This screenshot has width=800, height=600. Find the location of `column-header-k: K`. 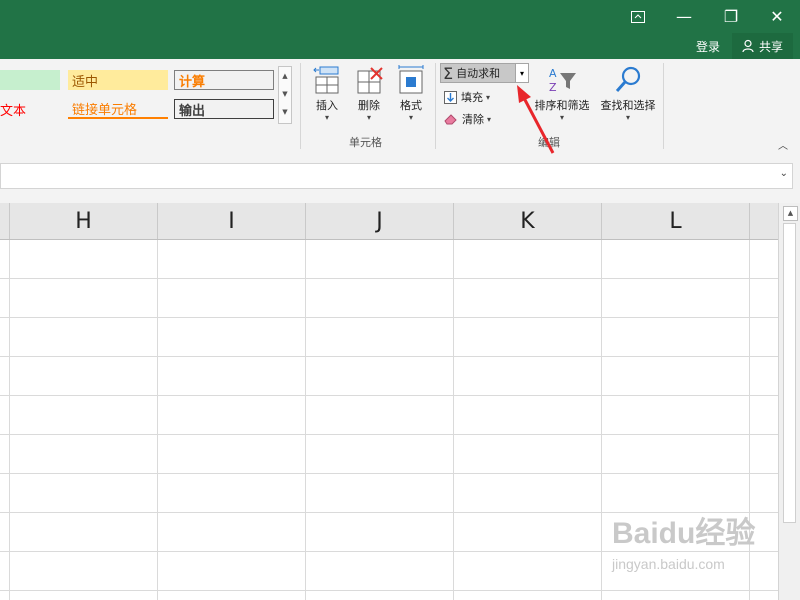

column-header-k: K is located at coordinates (528, 221).